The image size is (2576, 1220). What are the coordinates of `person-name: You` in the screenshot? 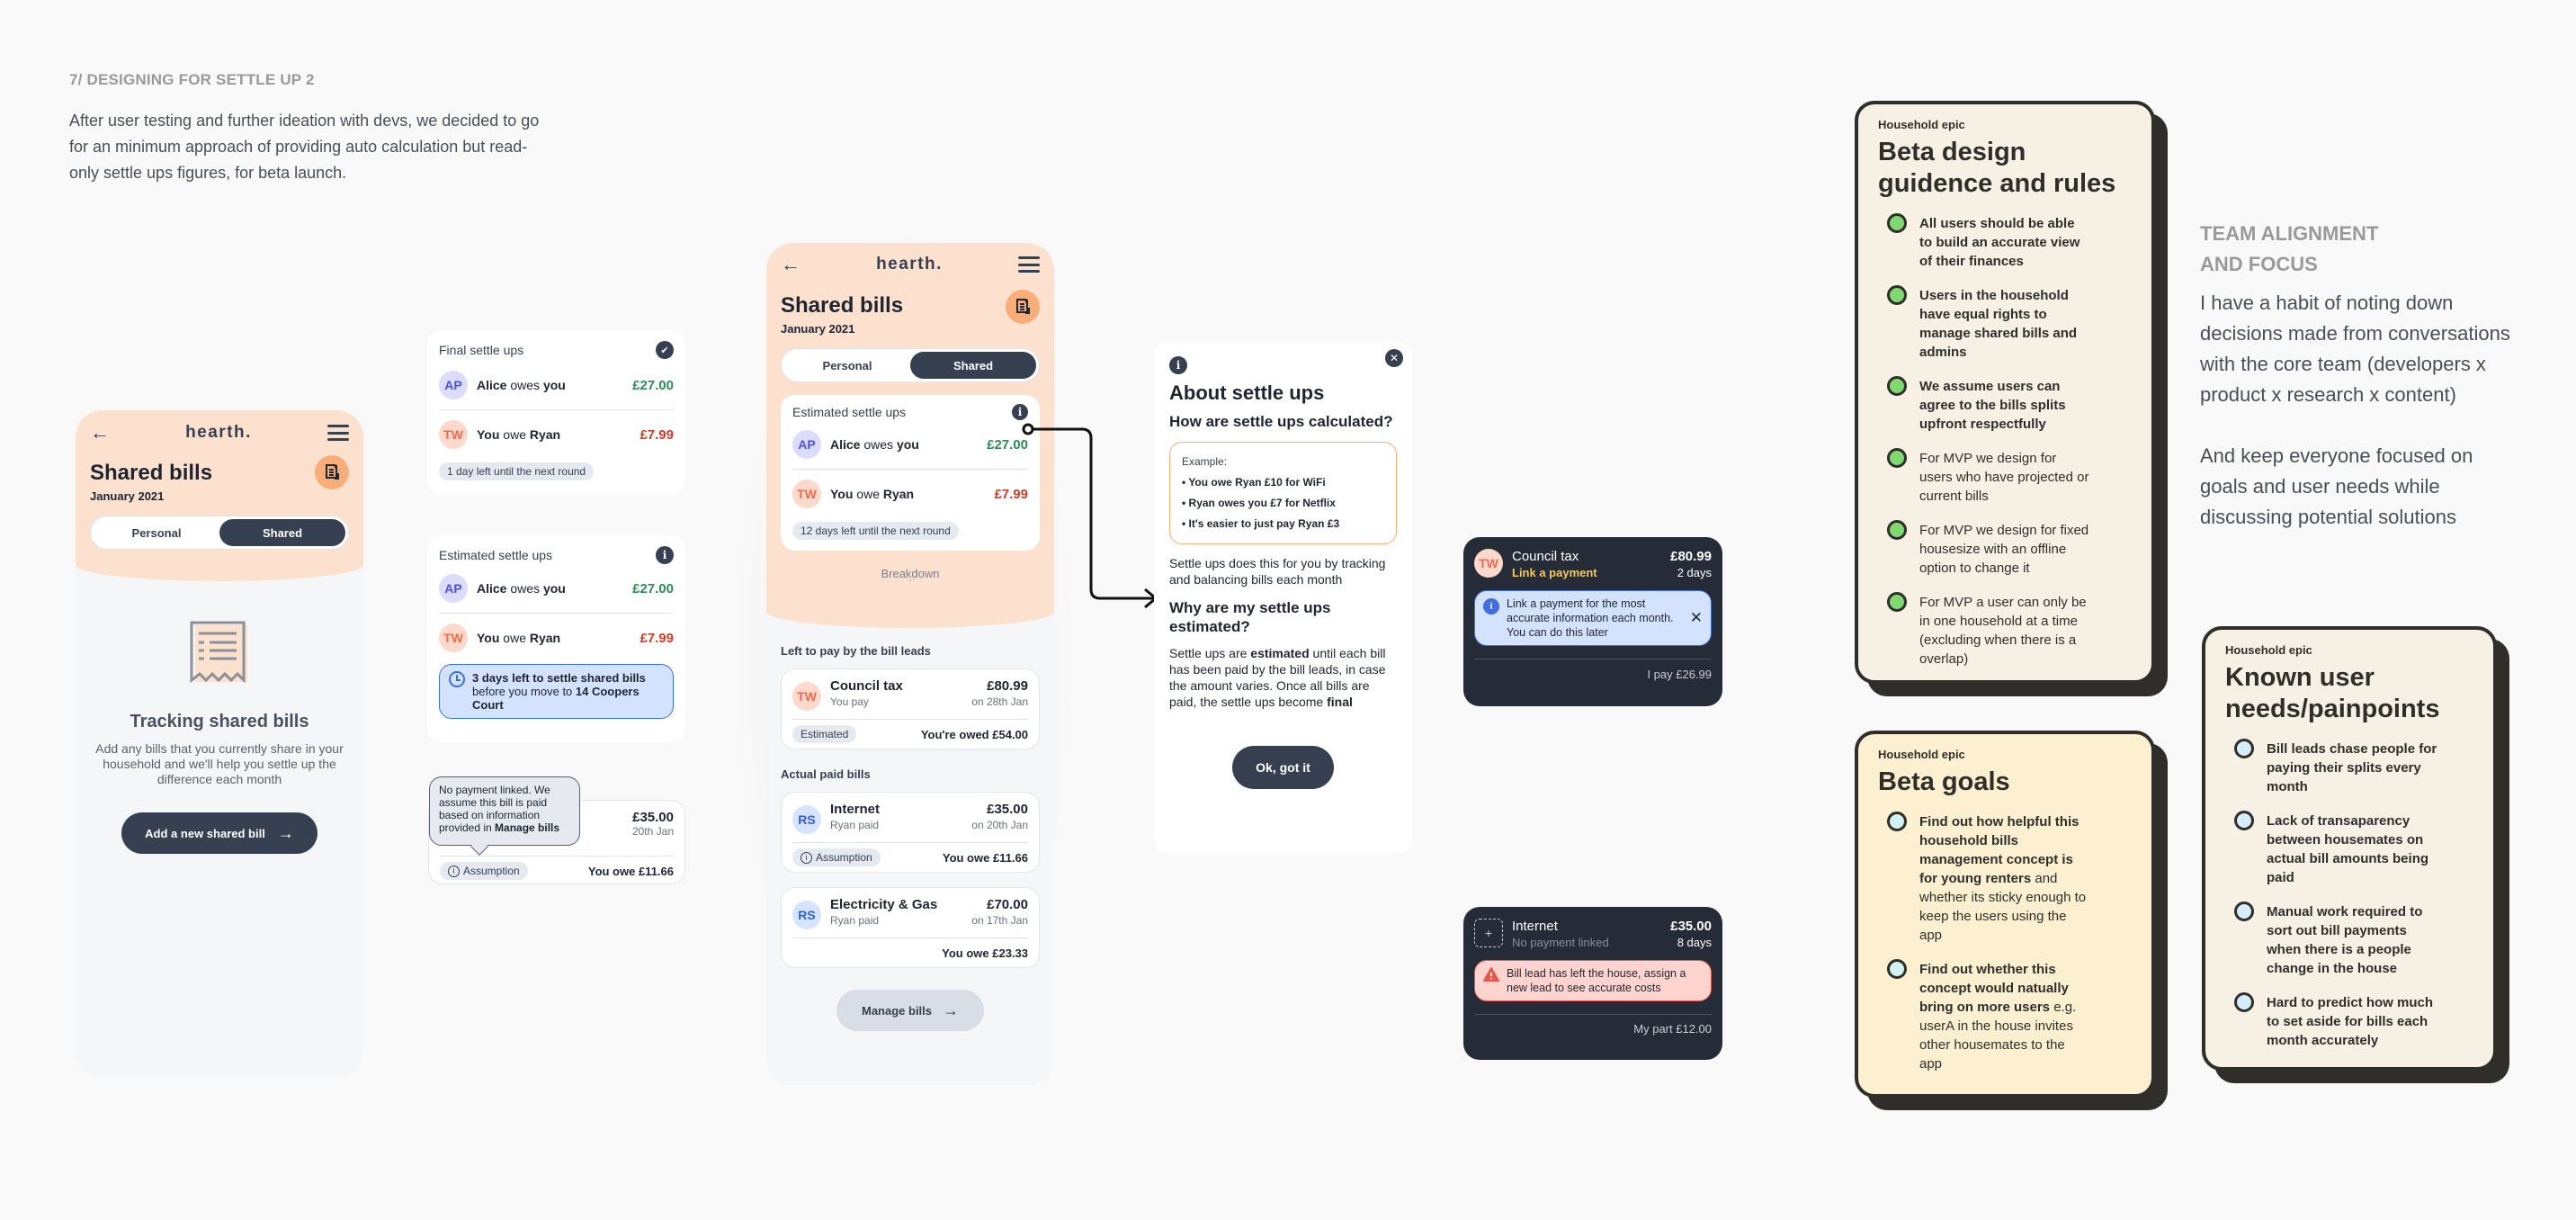 It's located at (842, 494).